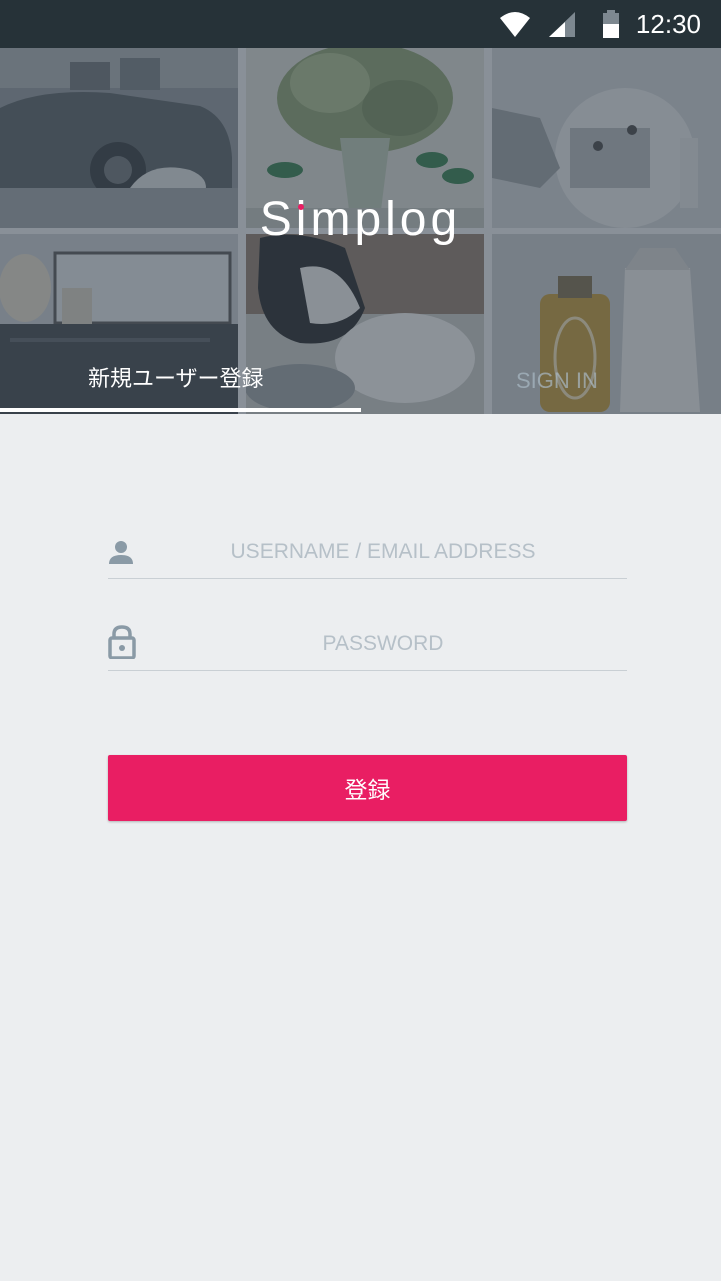  What do you see at coordinates (563, 27) in the screenshot?
I see `cell-signal-icon` at bounding box center [563, 27].